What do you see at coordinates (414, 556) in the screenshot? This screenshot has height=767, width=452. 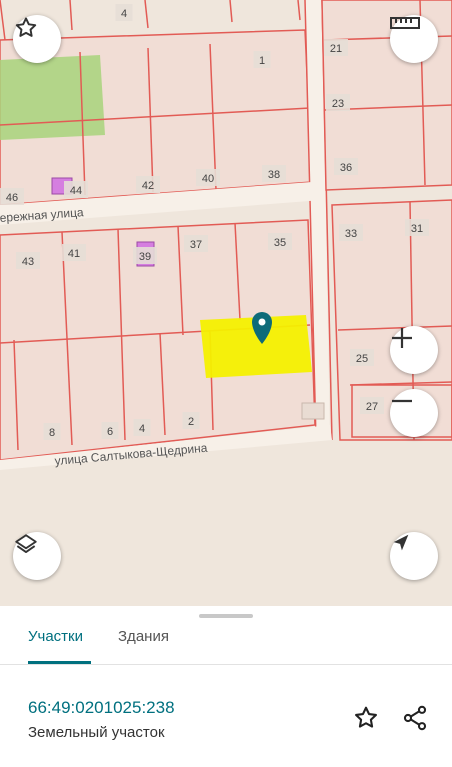 I see `my-location-button` at bounding box center [414, 556].